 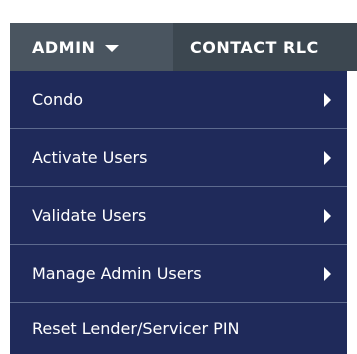 I want to click on tab-contact-rlc: CONTACT RLC, so click(x=265, y=47).